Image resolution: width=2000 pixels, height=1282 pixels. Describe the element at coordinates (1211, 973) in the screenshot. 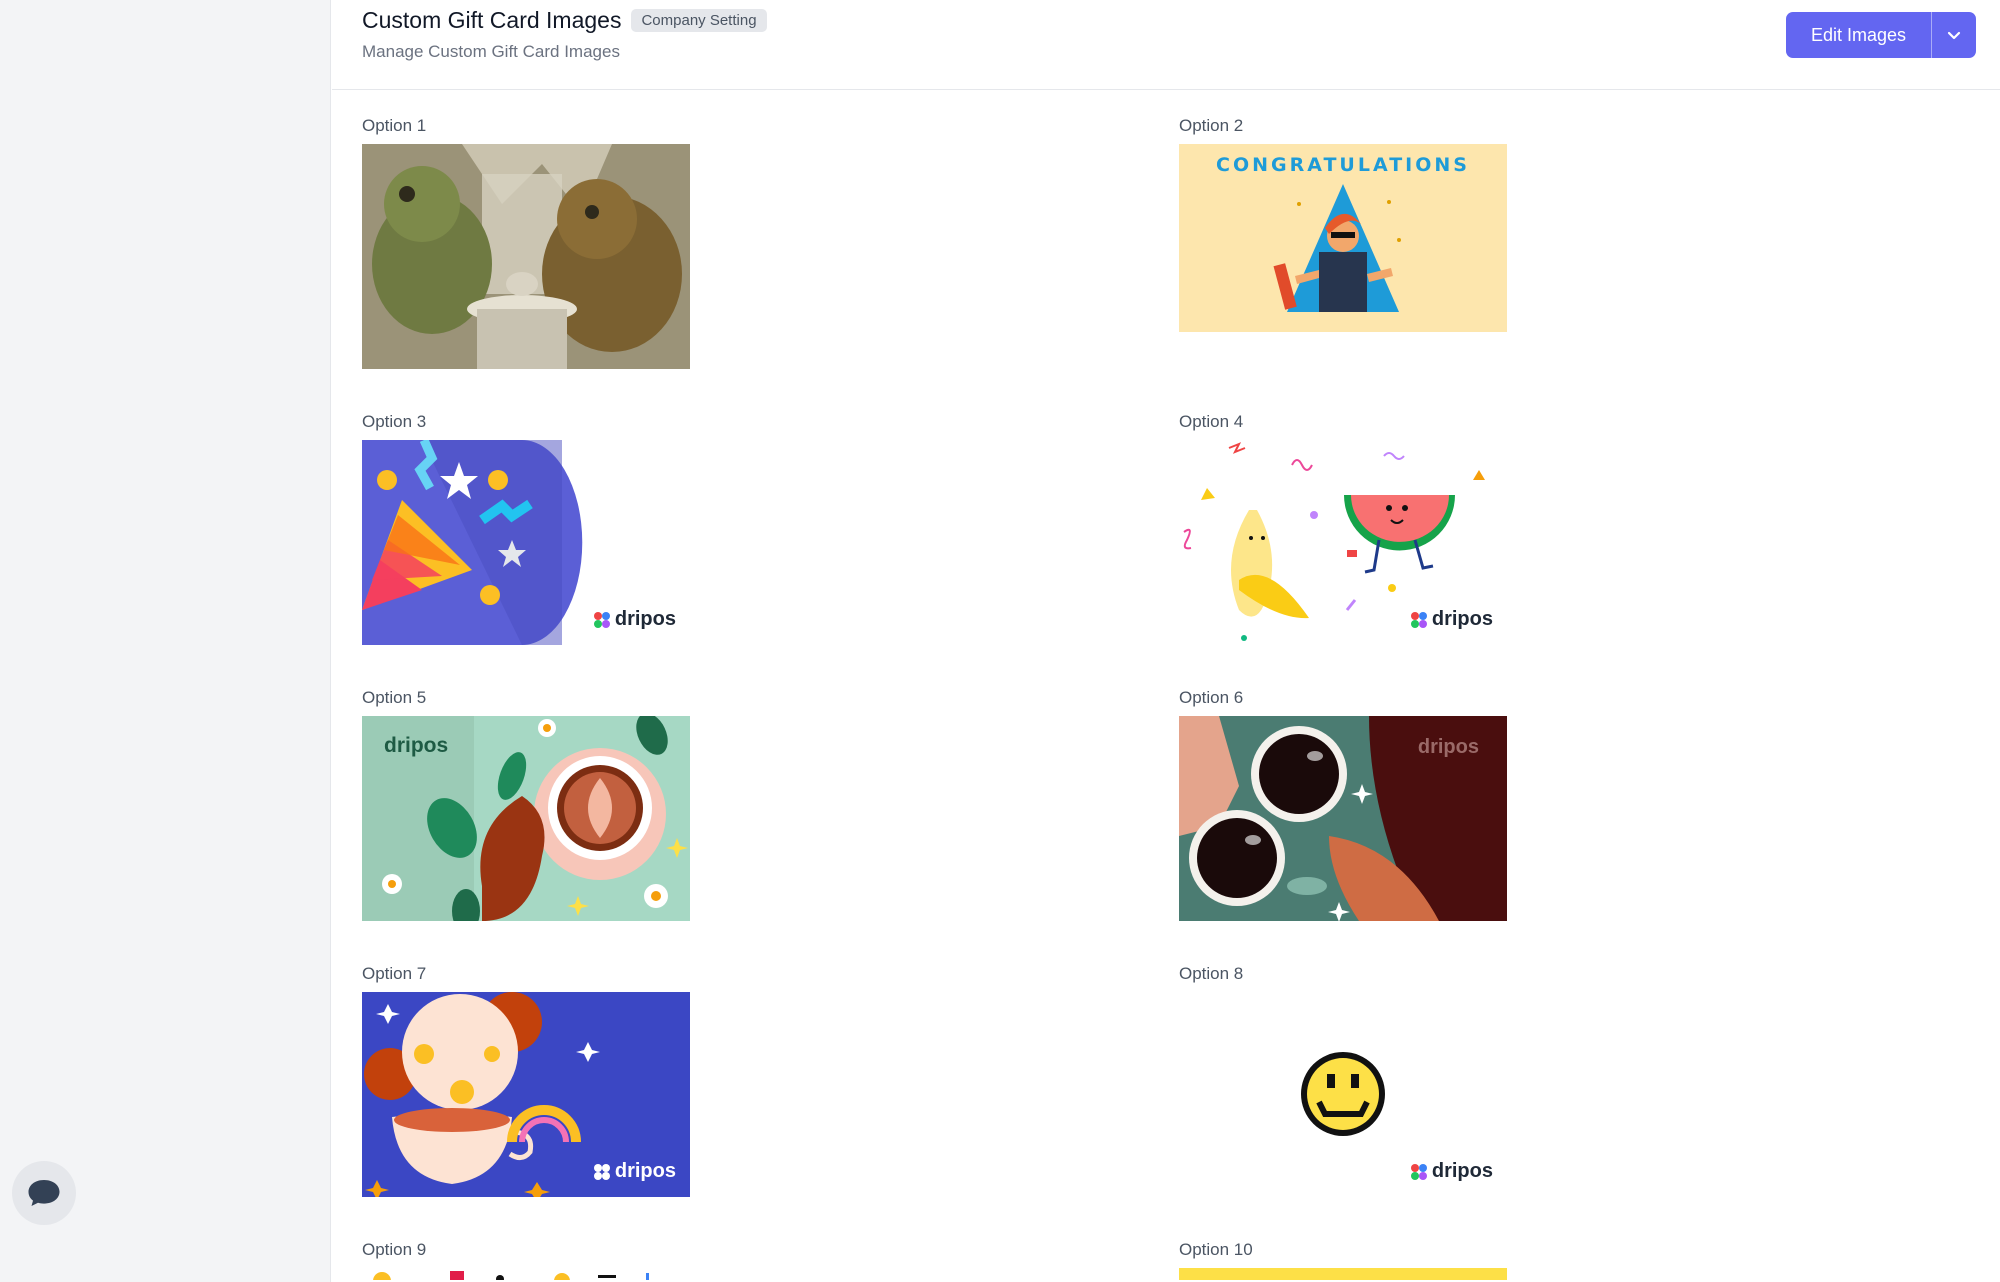

I see `option-label: Option 8` at that location.